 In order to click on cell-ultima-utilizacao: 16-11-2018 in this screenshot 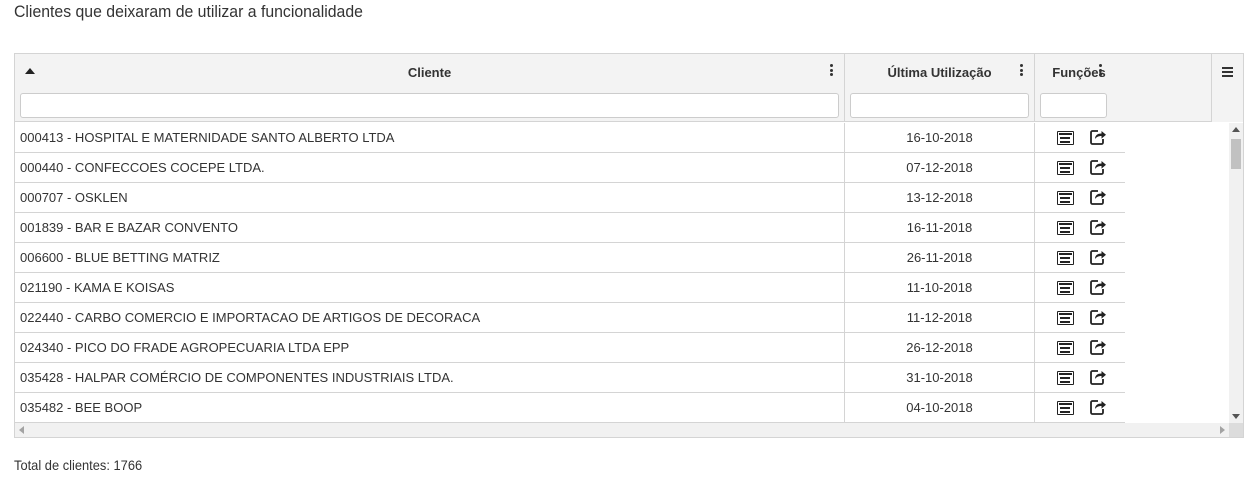, I will do `click(940, 228)`.